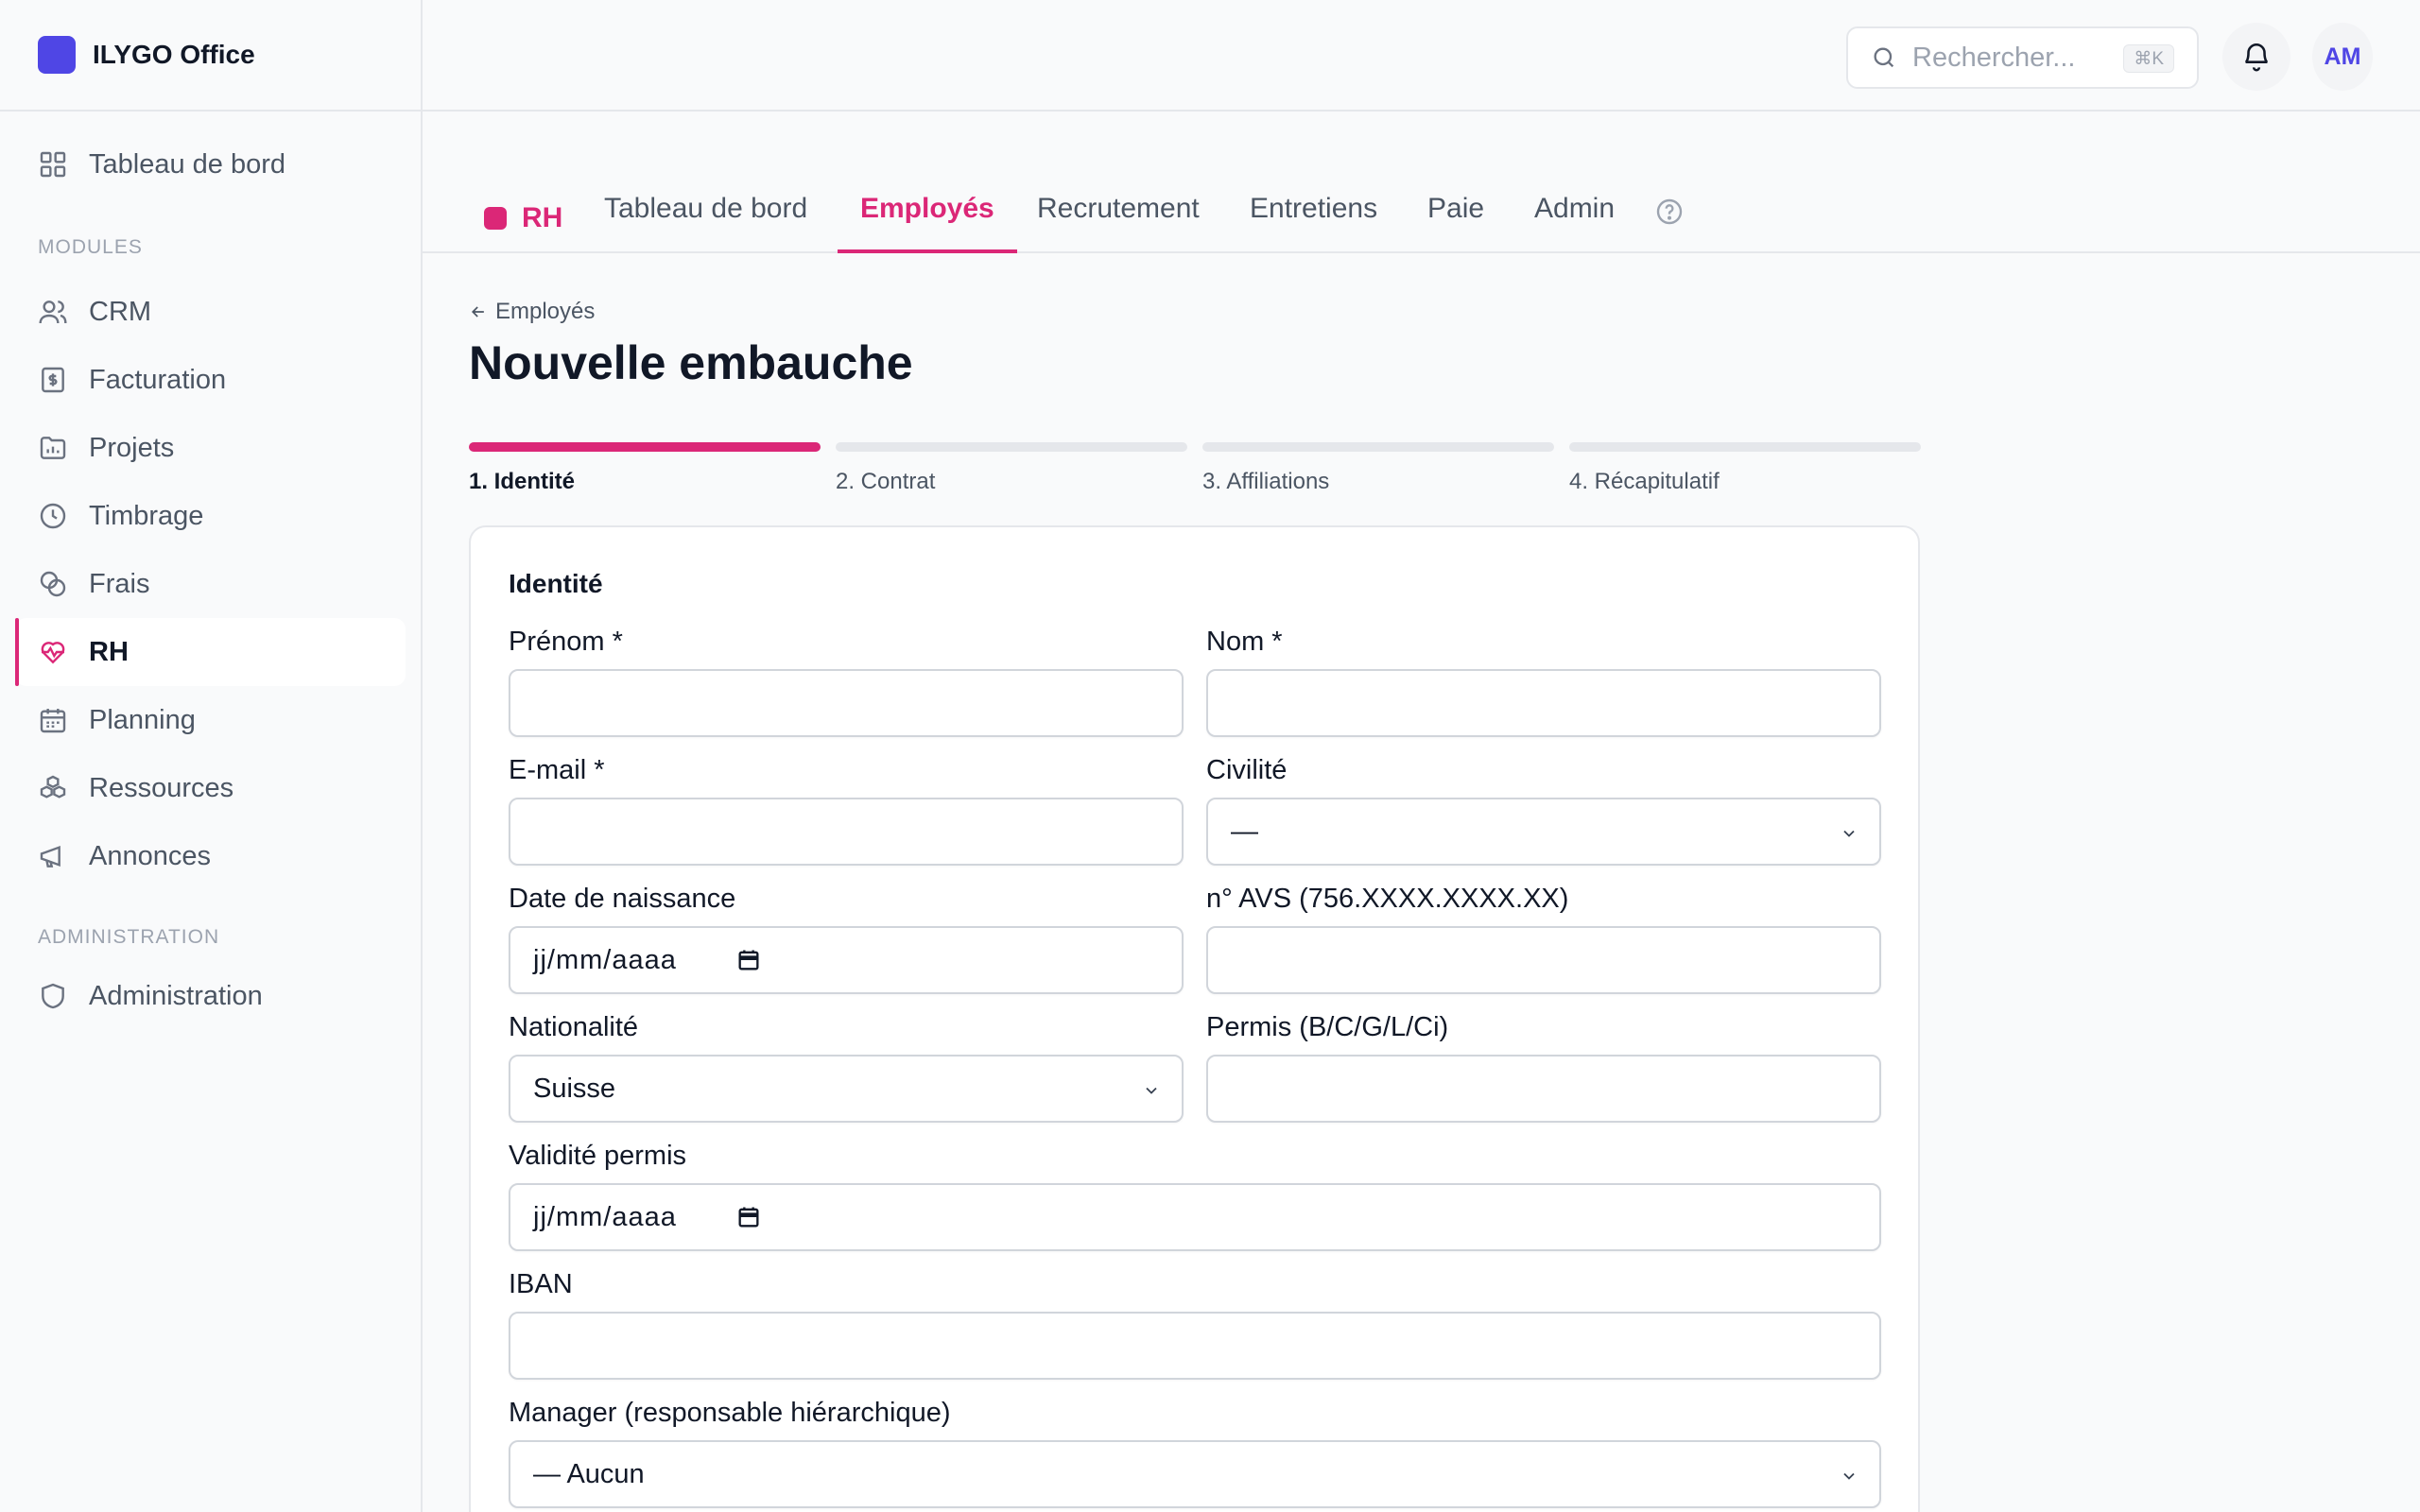 The image size is (2420, 1512). I want to click on tab-recrutement: Recrutement, so click(1118, 223).